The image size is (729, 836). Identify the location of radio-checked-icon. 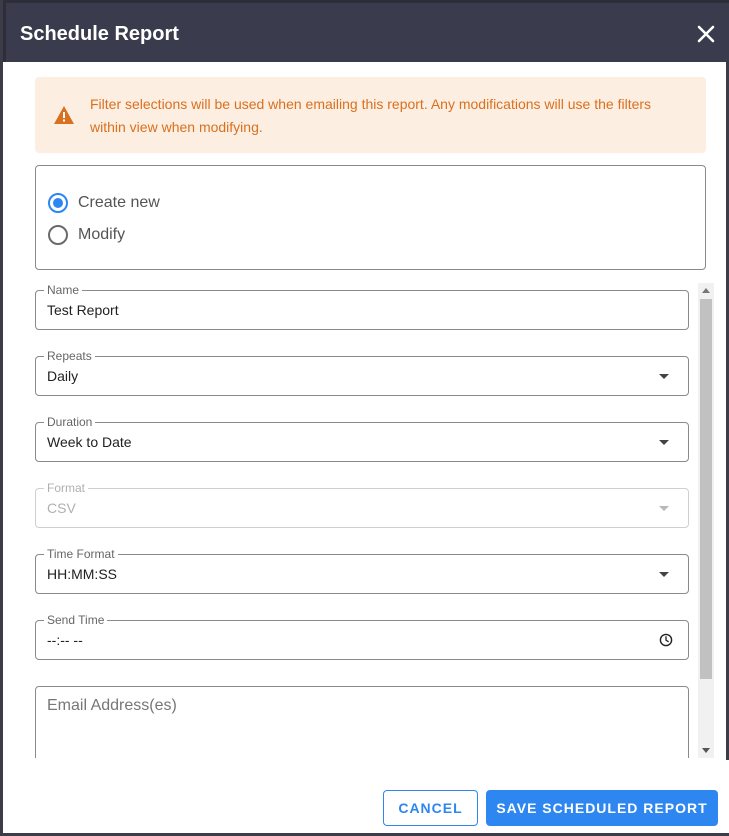
(58, 203).